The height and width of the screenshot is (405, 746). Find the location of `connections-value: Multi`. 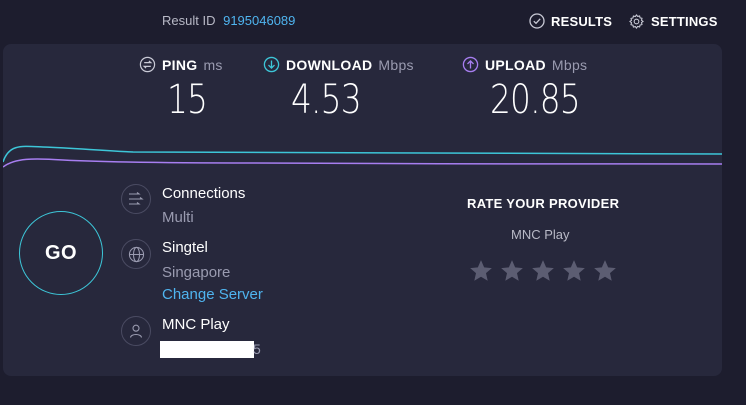

connections-value: Multi is located at coordinates (178, 217).